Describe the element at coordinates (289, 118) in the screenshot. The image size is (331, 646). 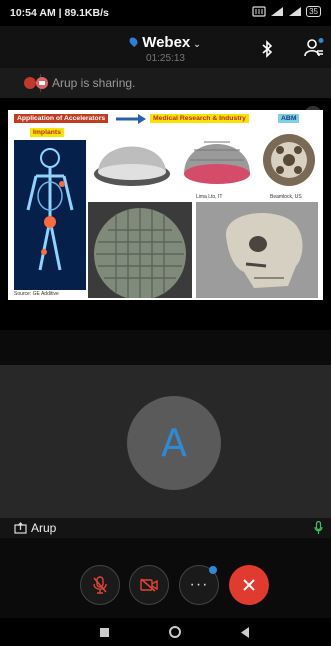
I see `slide-tag-abm: ABM` at that location.